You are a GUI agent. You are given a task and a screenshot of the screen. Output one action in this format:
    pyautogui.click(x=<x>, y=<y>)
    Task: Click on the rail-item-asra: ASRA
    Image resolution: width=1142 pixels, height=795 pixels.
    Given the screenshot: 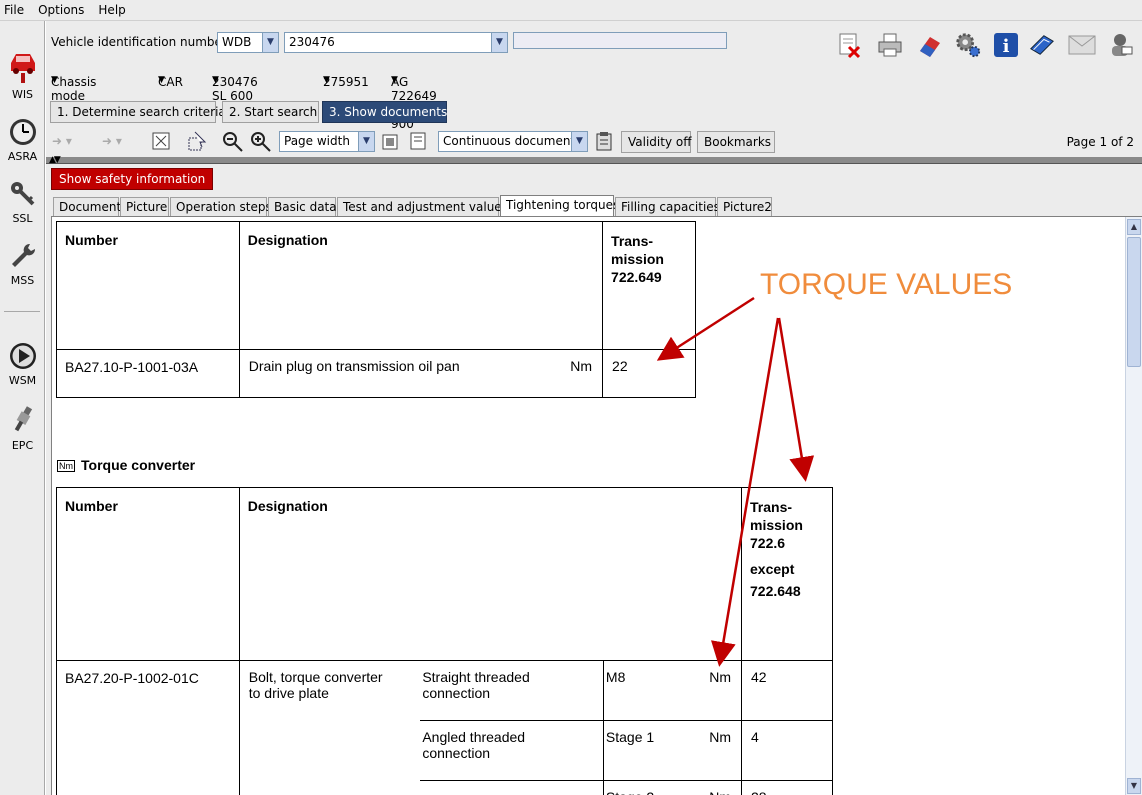 What is the action you would take?
    pyautogui.click(x=22, y=140)
    